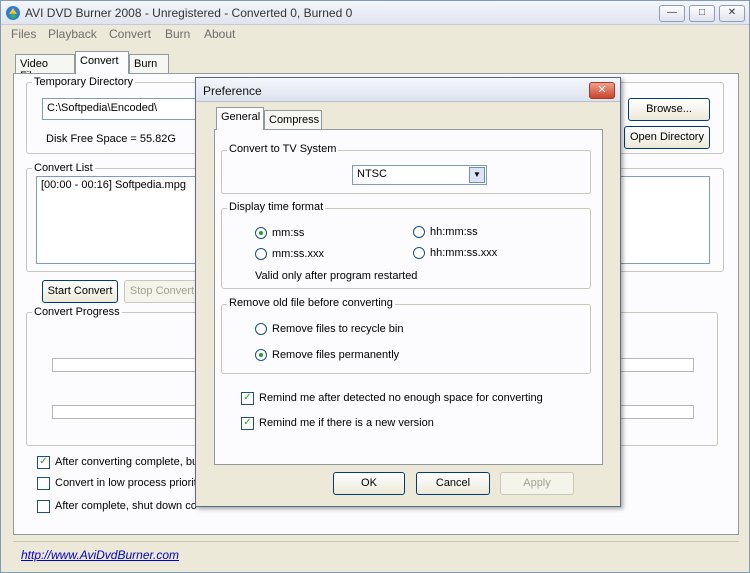  Describe the element at coordinates (63, 168) in the screenshot. I see `convert-list-label: Convert List` at that location.